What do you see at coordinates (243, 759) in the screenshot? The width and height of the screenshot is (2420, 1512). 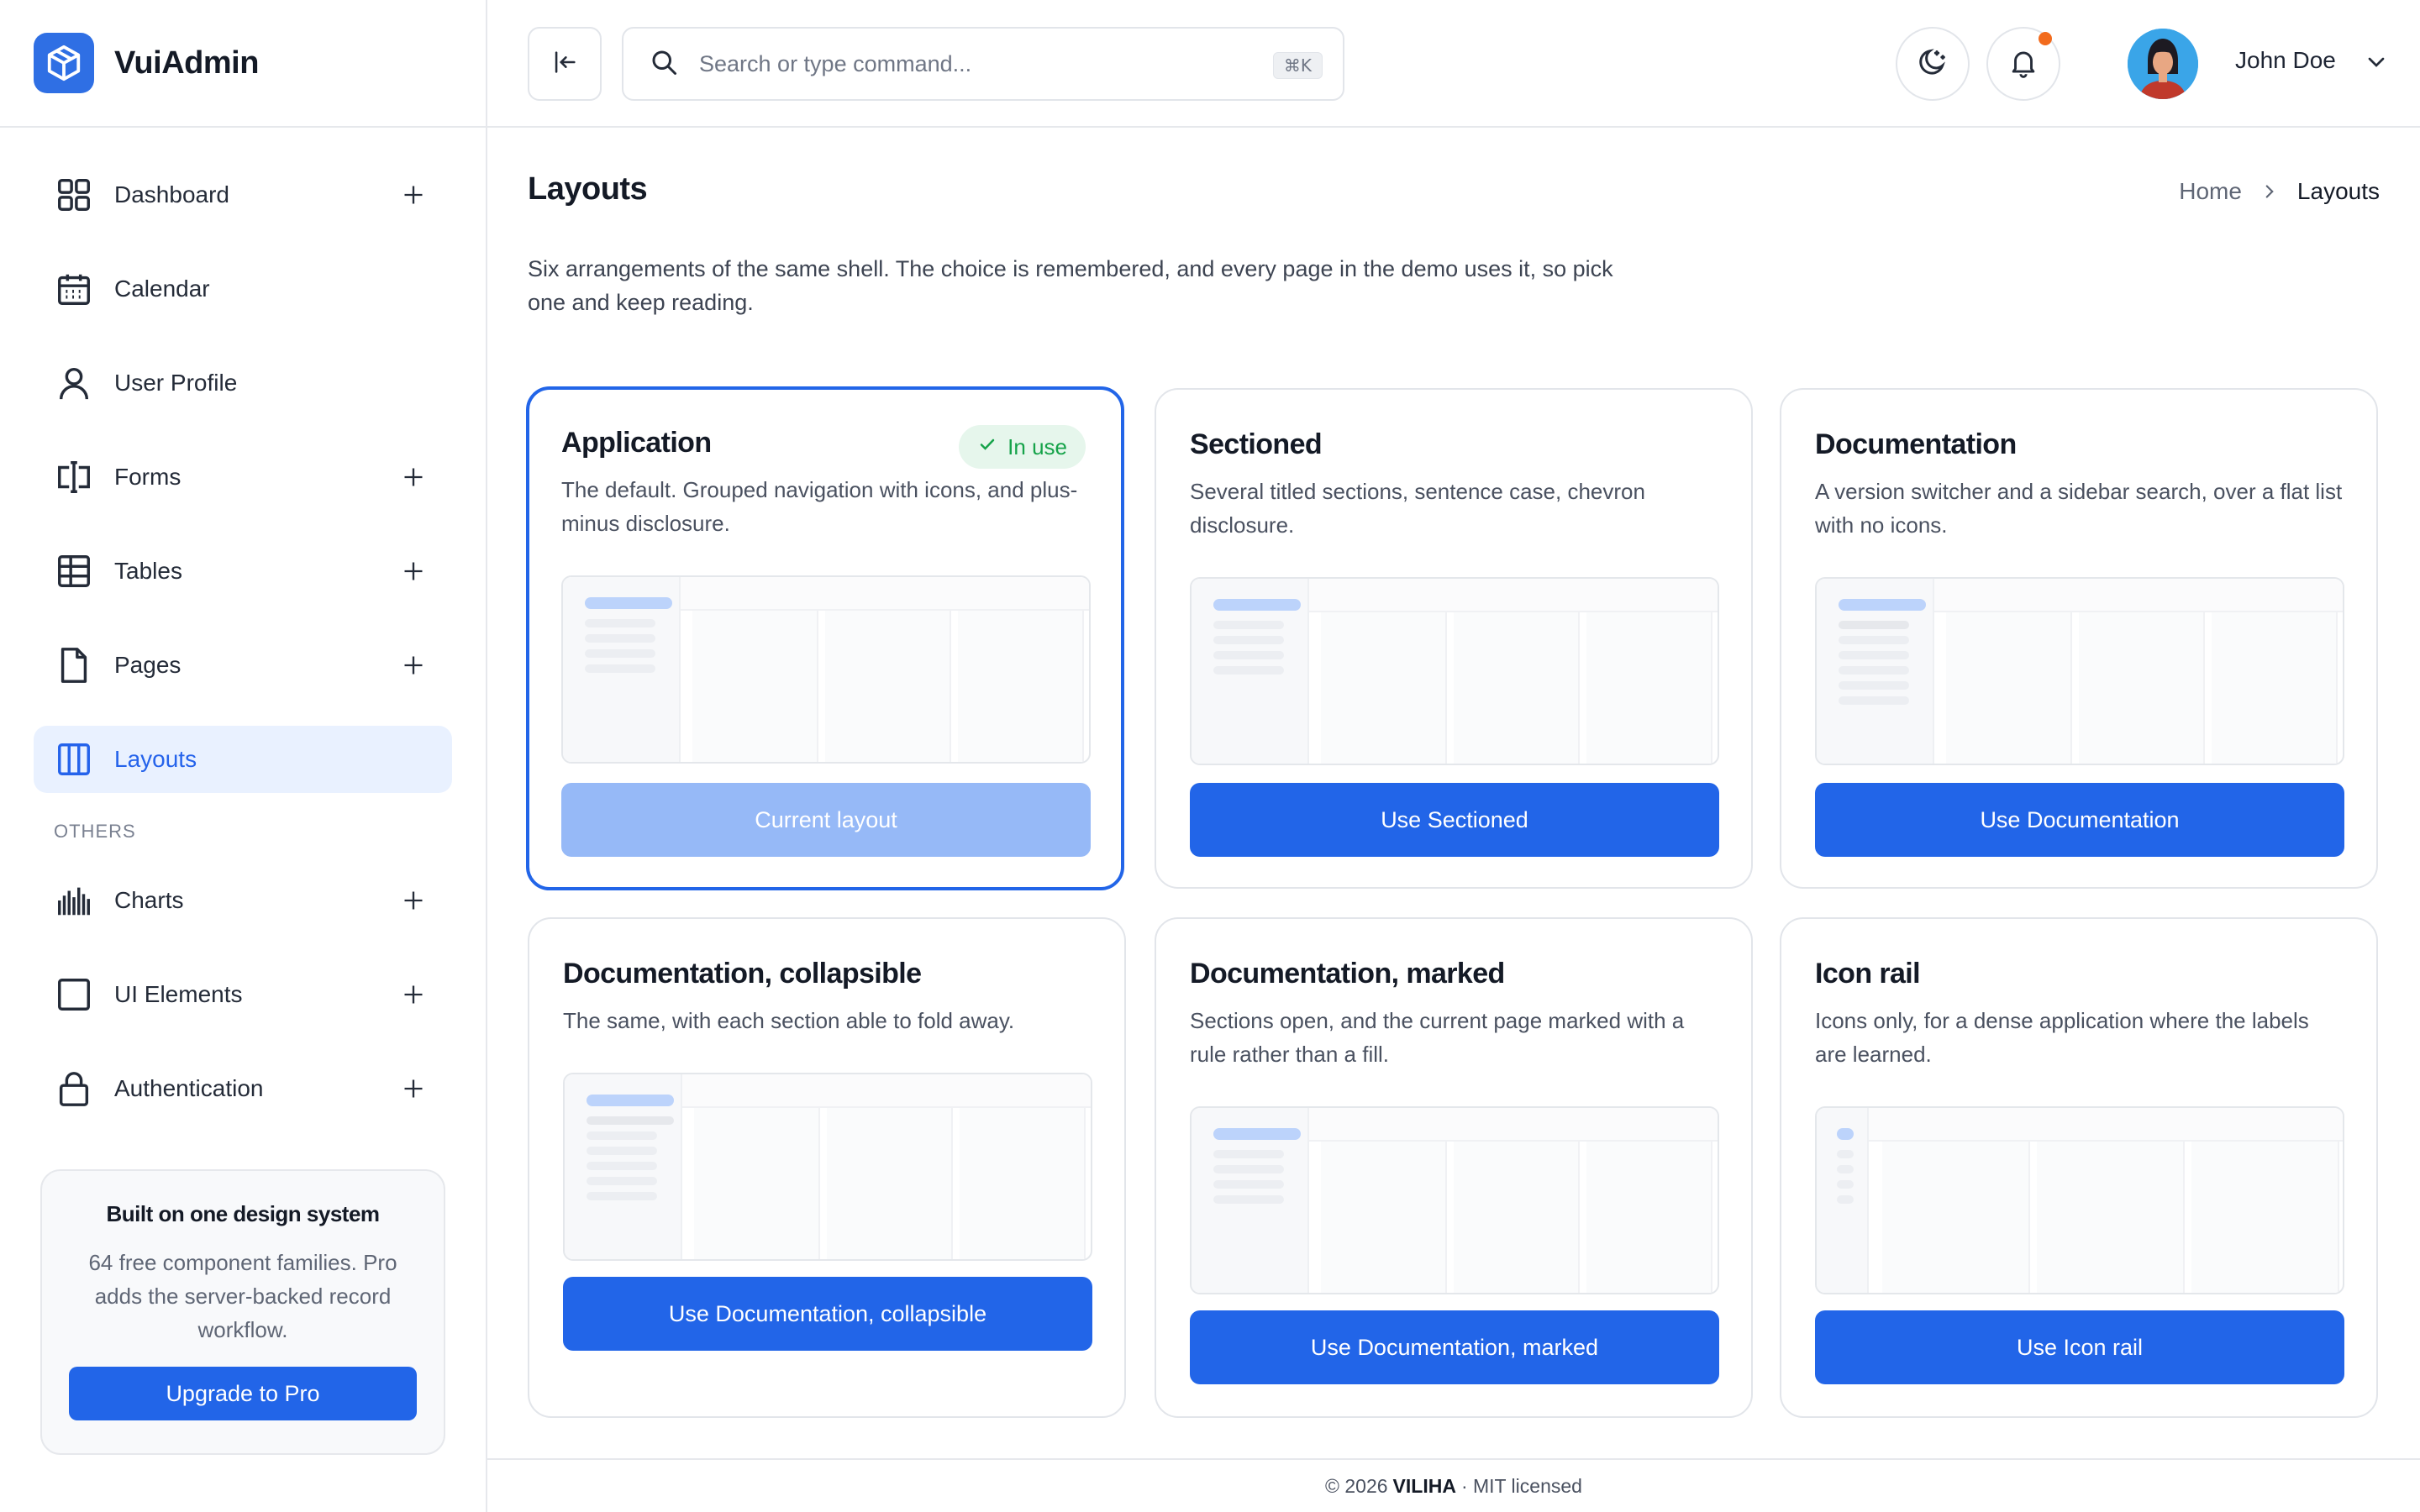 I see `sidebar-item-layouts: Layouts` at bounding box center [243, 759].